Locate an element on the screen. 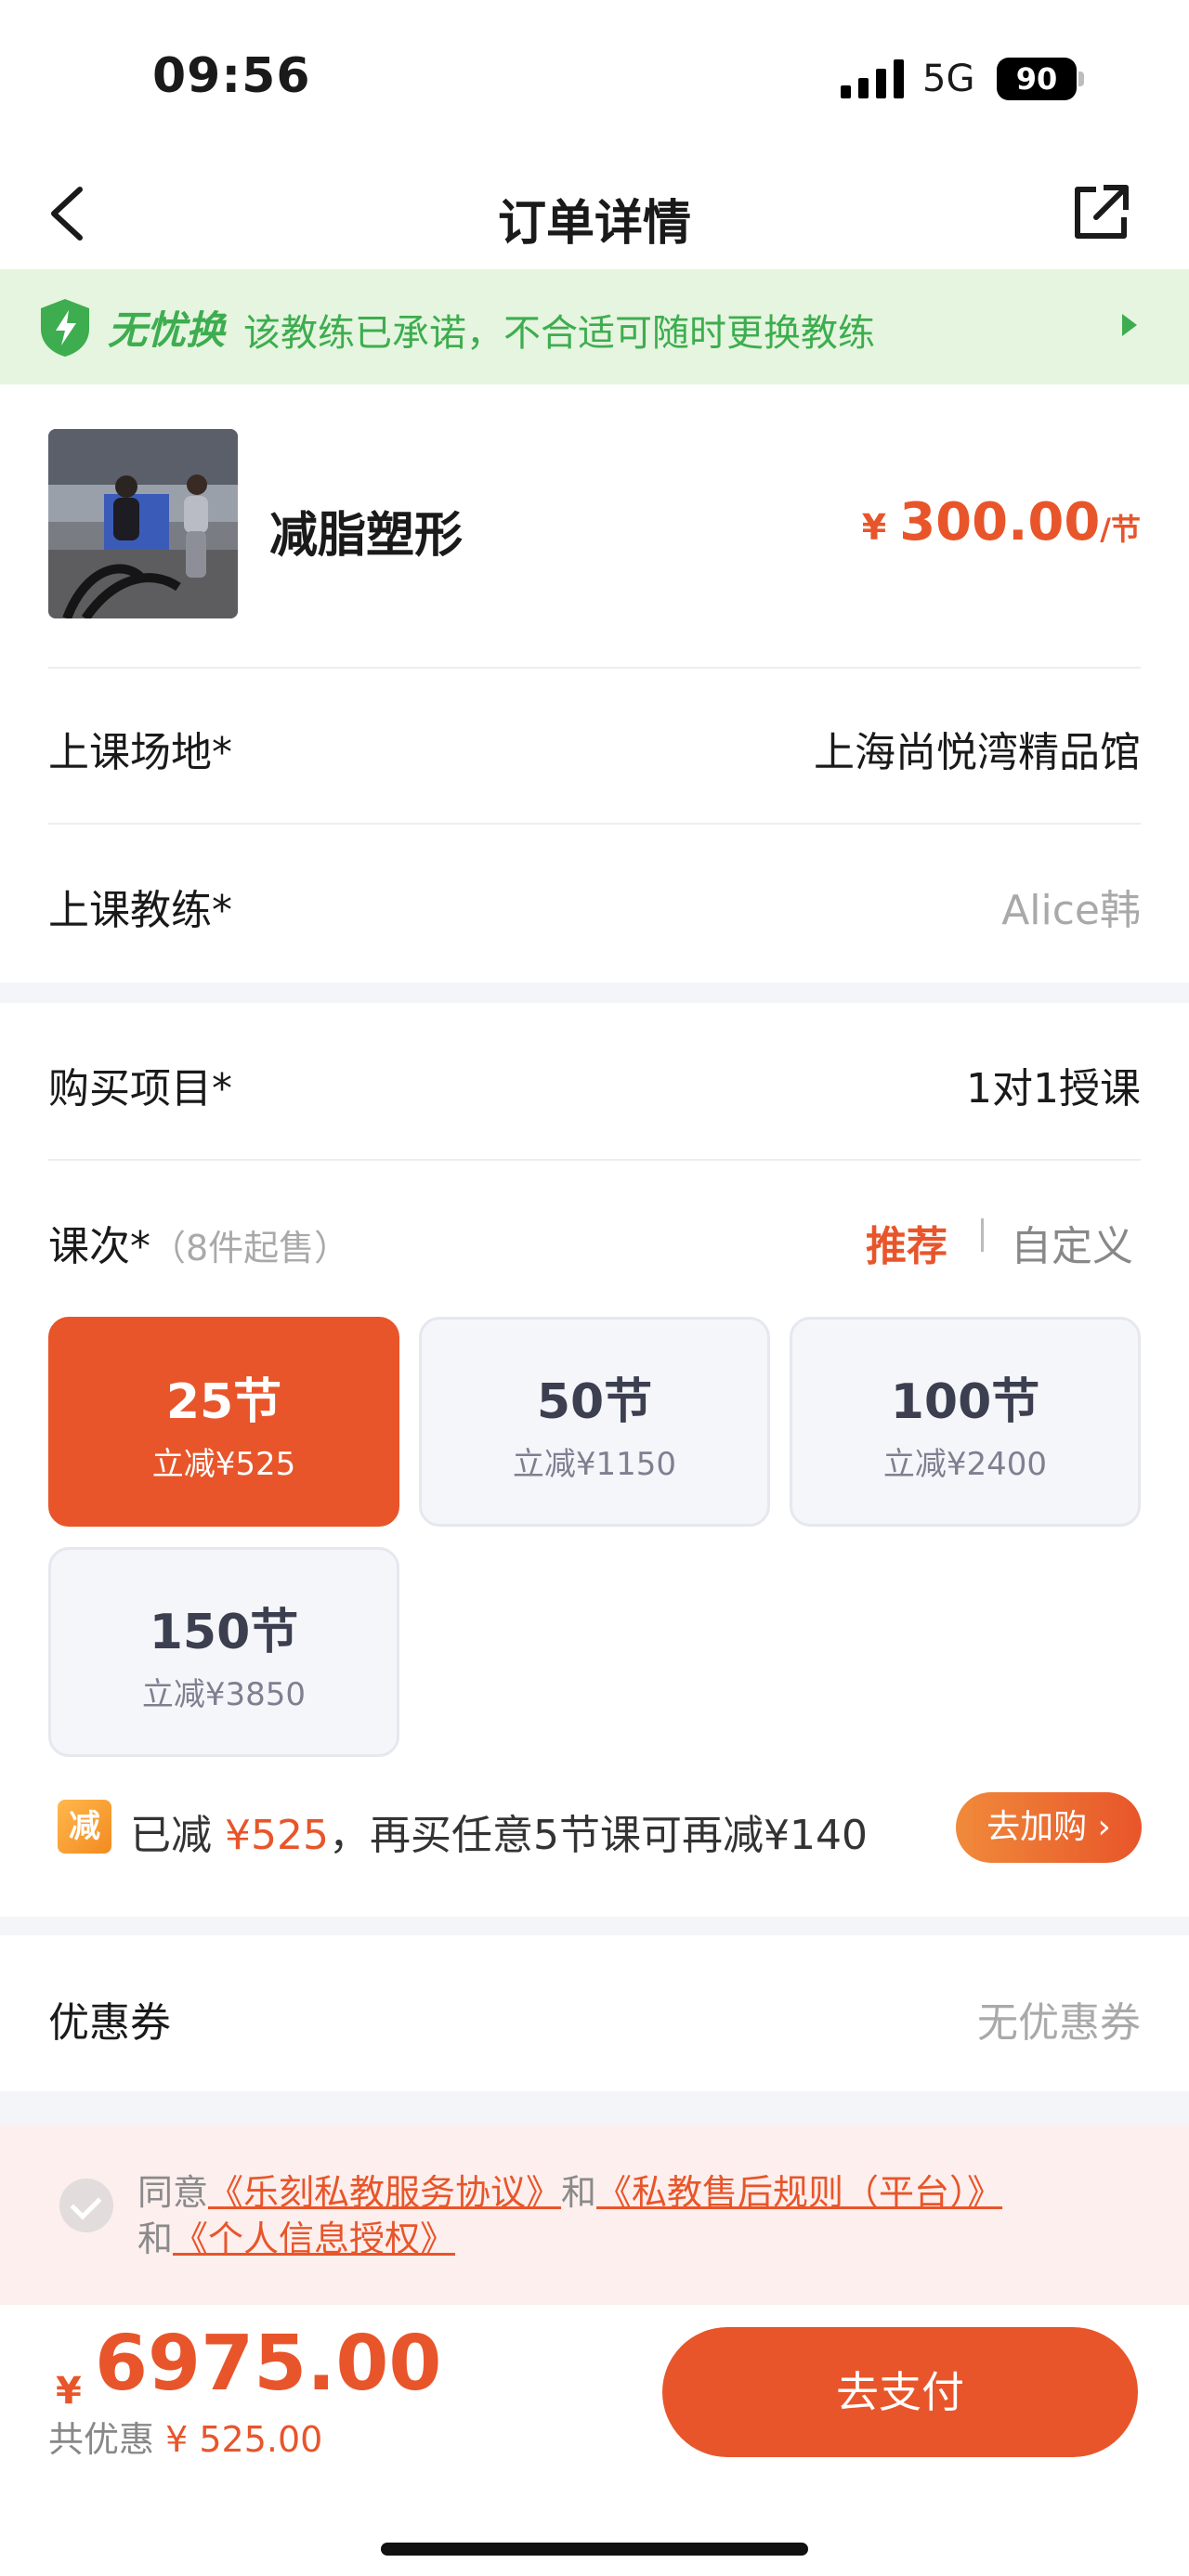 The width and height of the screenshot is (1189, 2576). savings-info: 共优惠 ¥ 525.00 is located at coordinates (185, 2437).